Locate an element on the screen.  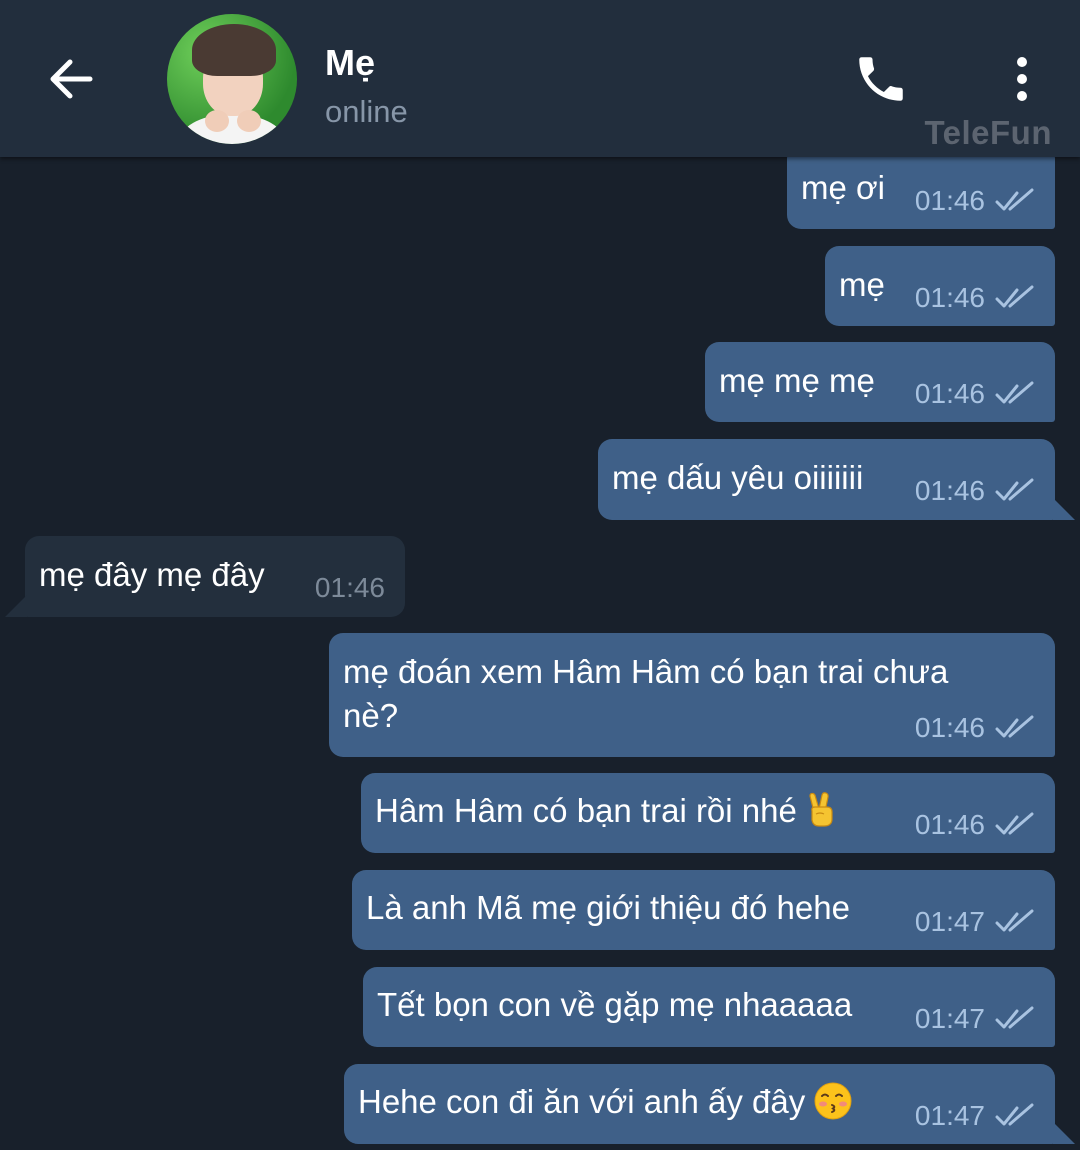
message-text: Hehe con đi ăn với anh ấy đây is located at coordinates (582, 1101).